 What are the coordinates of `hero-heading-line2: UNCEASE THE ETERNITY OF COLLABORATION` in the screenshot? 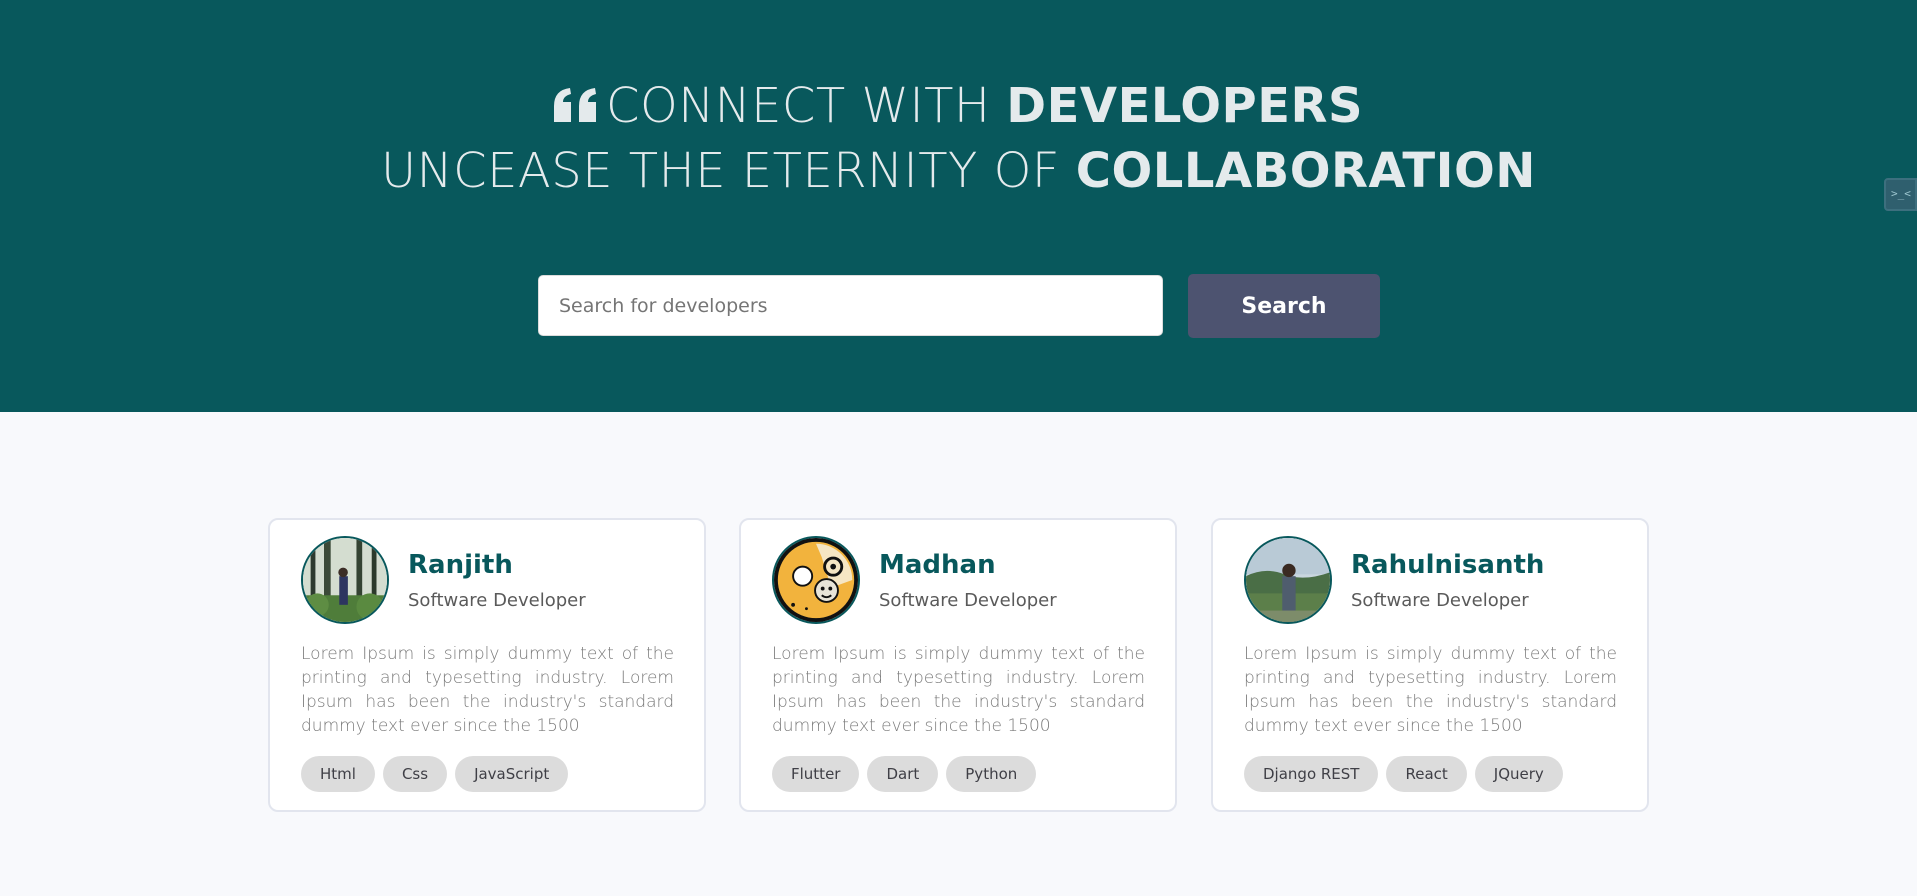 It's located at (958, 171).